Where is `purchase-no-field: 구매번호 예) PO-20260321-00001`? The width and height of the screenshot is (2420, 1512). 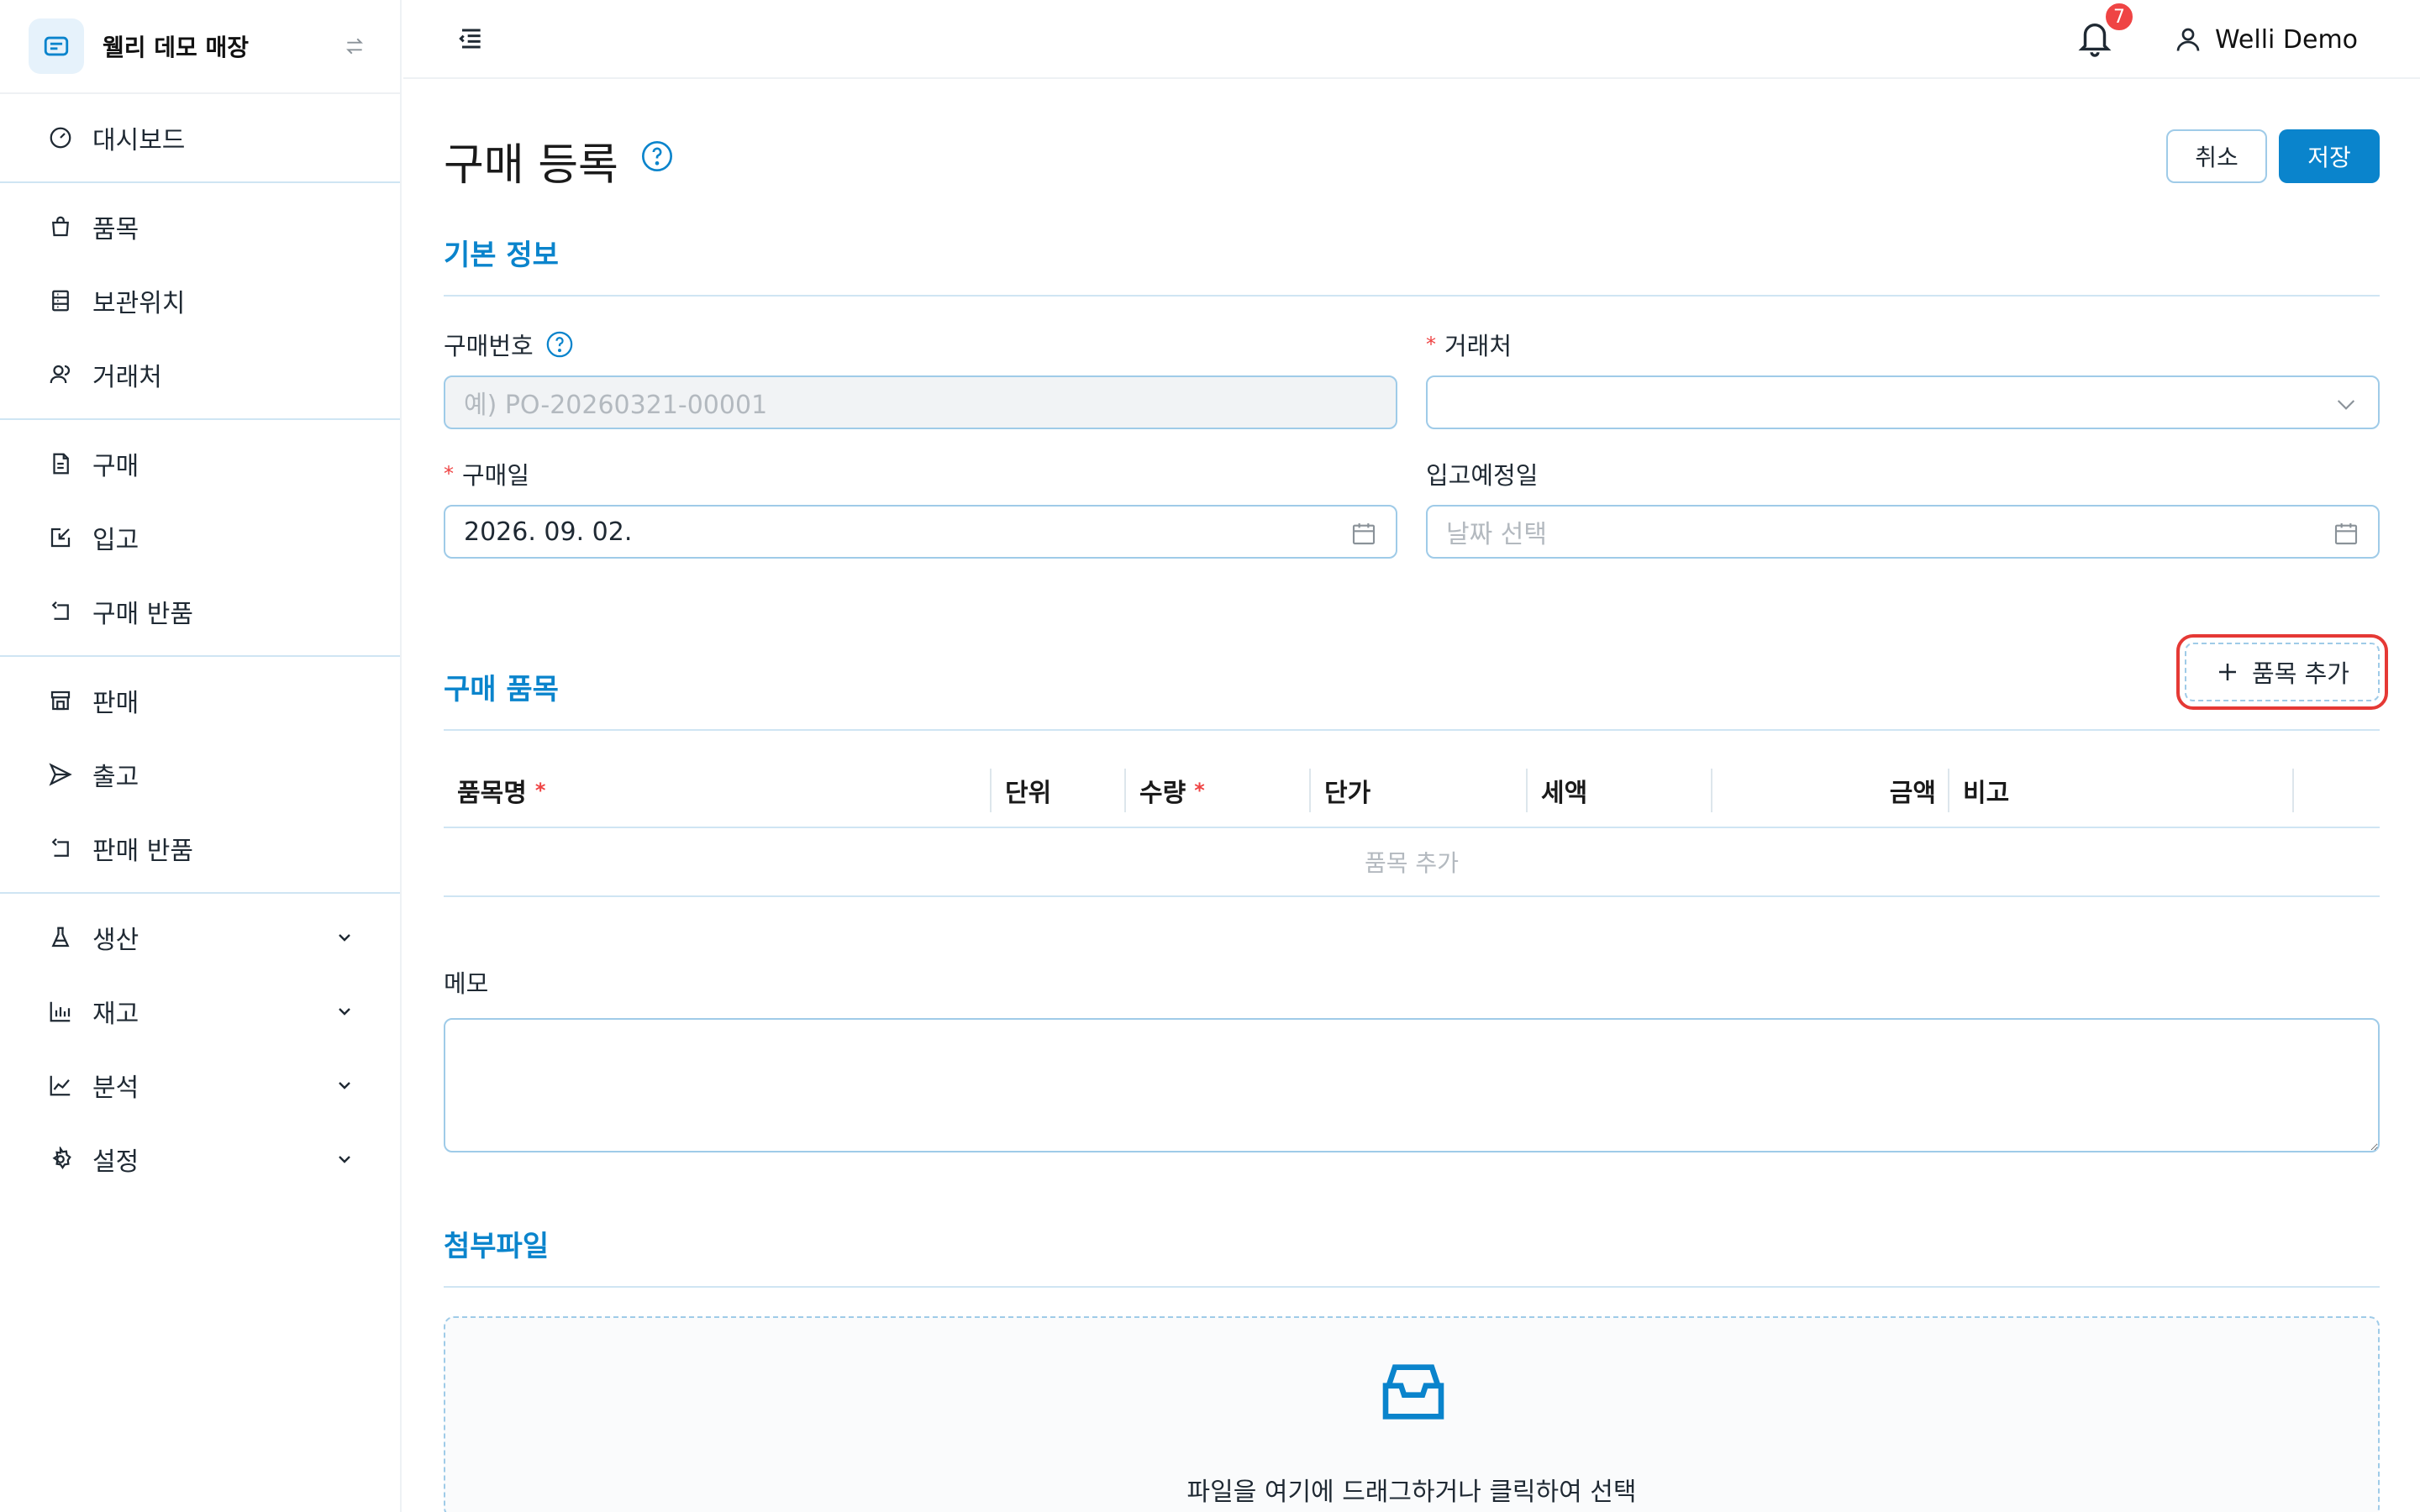 purchase-no-field: 구매번호 예) PO-20260321-00001 is located at coordinates (921, 378).